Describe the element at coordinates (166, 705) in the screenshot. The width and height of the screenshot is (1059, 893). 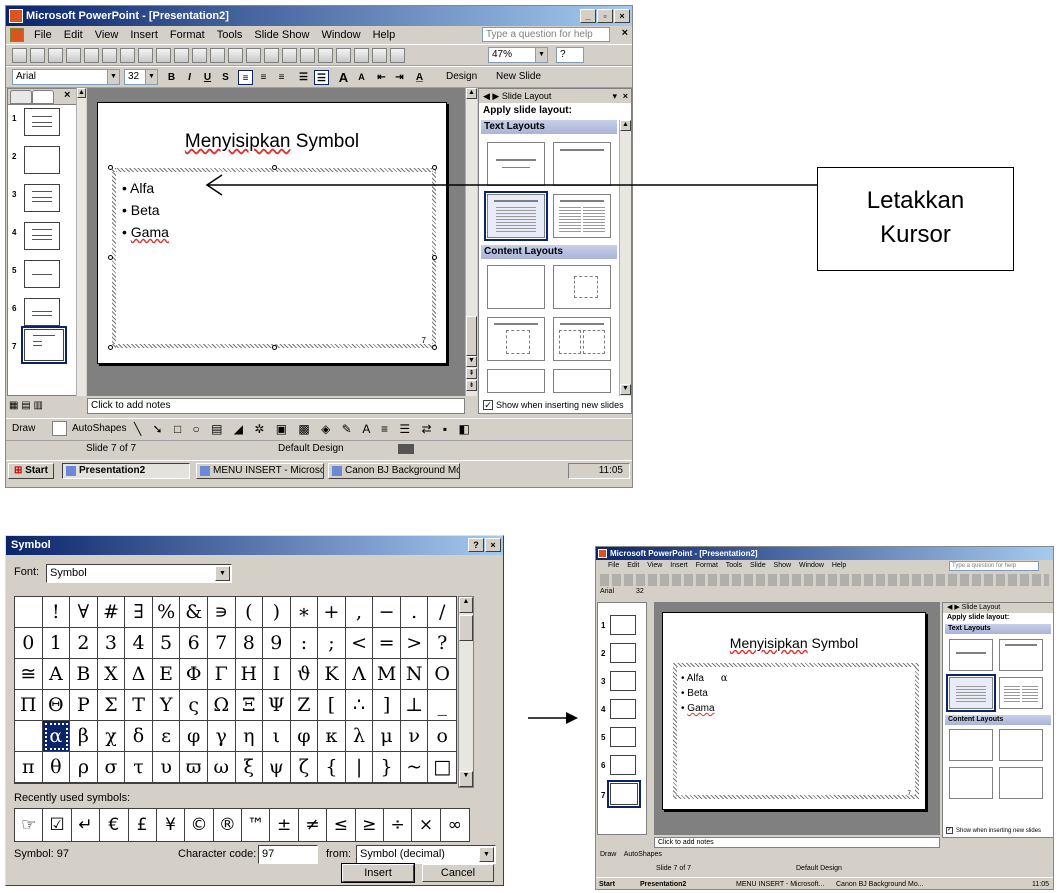
I see `symbol-cell: Υ` at that location.